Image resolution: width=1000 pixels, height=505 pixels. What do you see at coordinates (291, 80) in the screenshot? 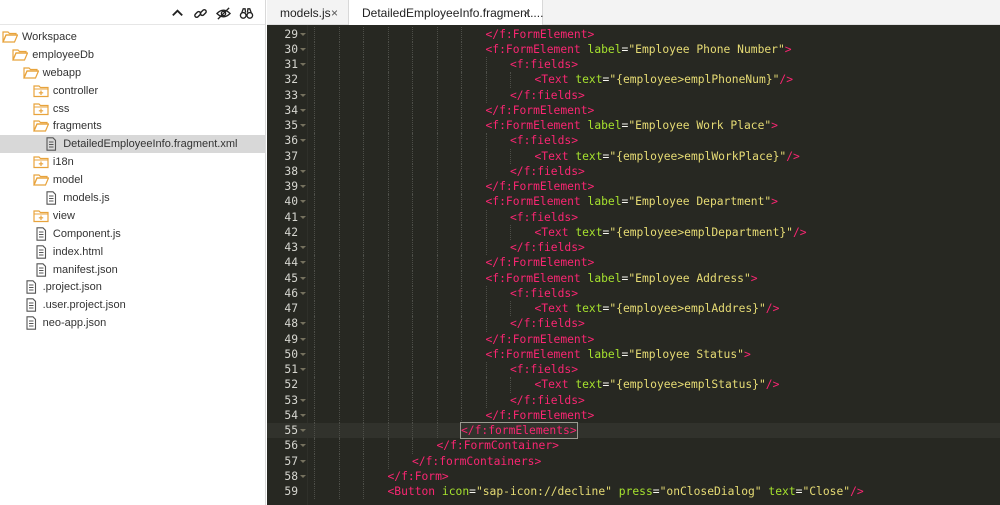
I see `line-number: 32` at bounding box center [291, 80].